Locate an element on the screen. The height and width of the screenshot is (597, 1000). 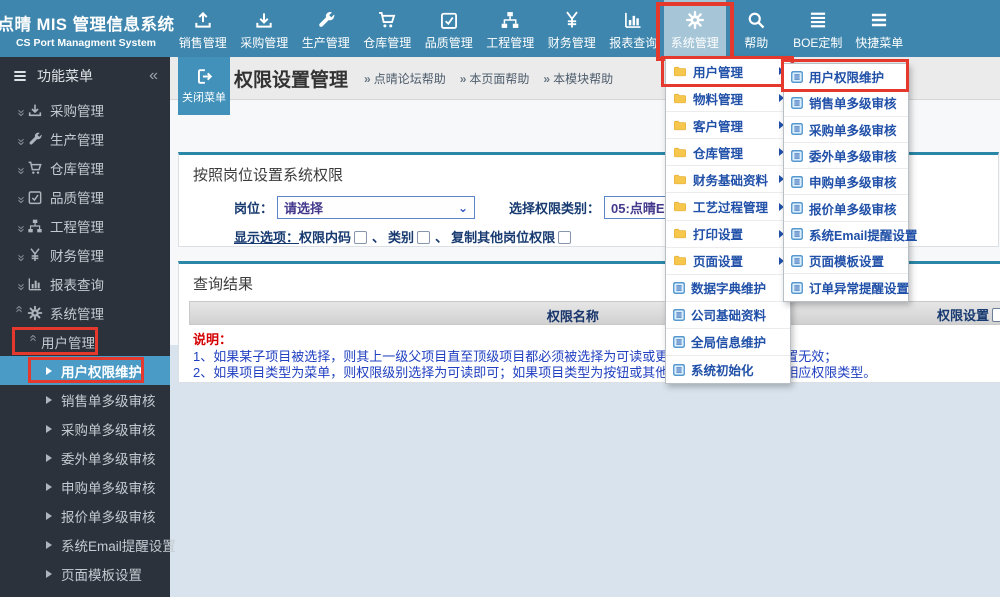
nav-reports: 报表查询 is located at coordinates (634, 28).